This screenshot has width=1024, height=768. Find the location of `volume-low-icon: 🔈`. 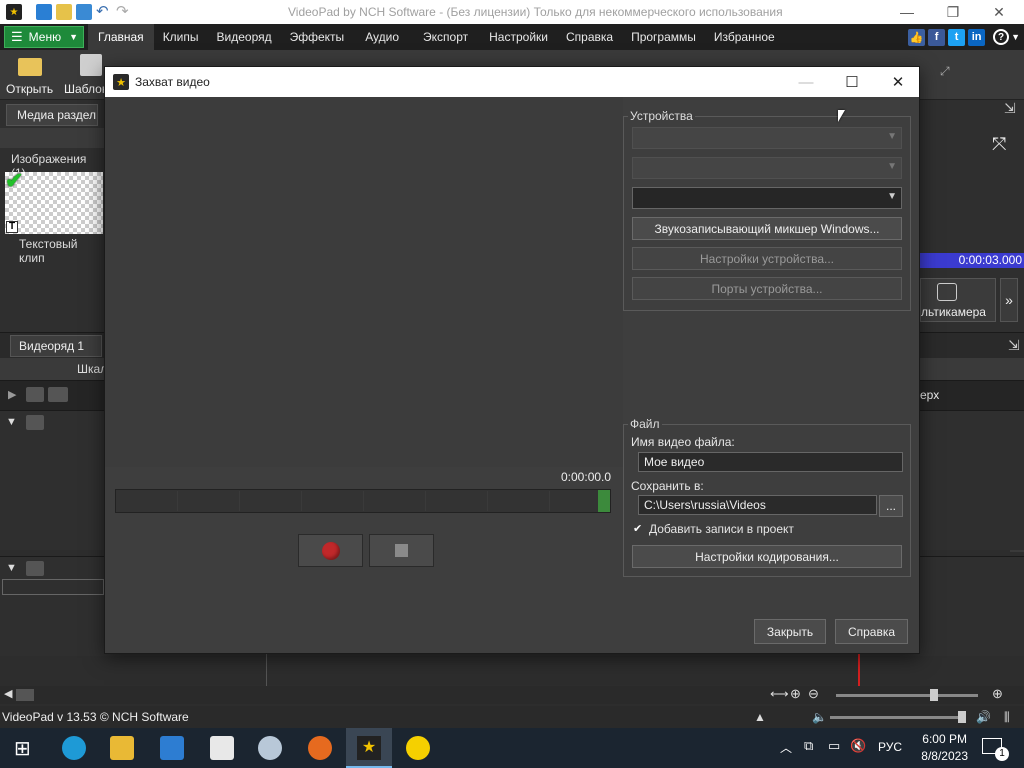

volume-low-icon: 🔈 is located at coordinates (819, 717).